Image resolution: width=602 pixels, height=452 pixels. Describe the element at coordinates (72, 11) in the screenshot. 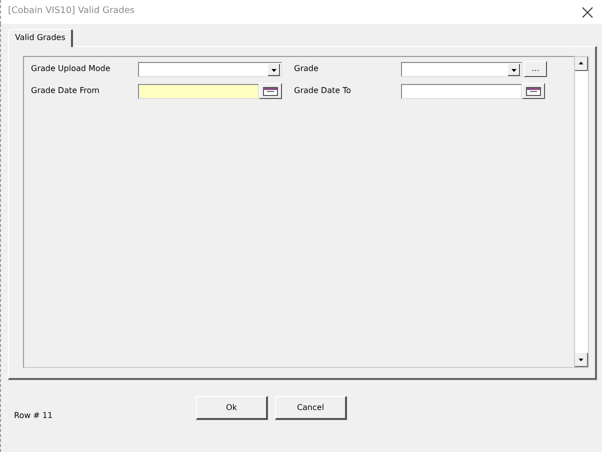

I see `window-title: [Cobain VIS10] Valid Grades` at that location.